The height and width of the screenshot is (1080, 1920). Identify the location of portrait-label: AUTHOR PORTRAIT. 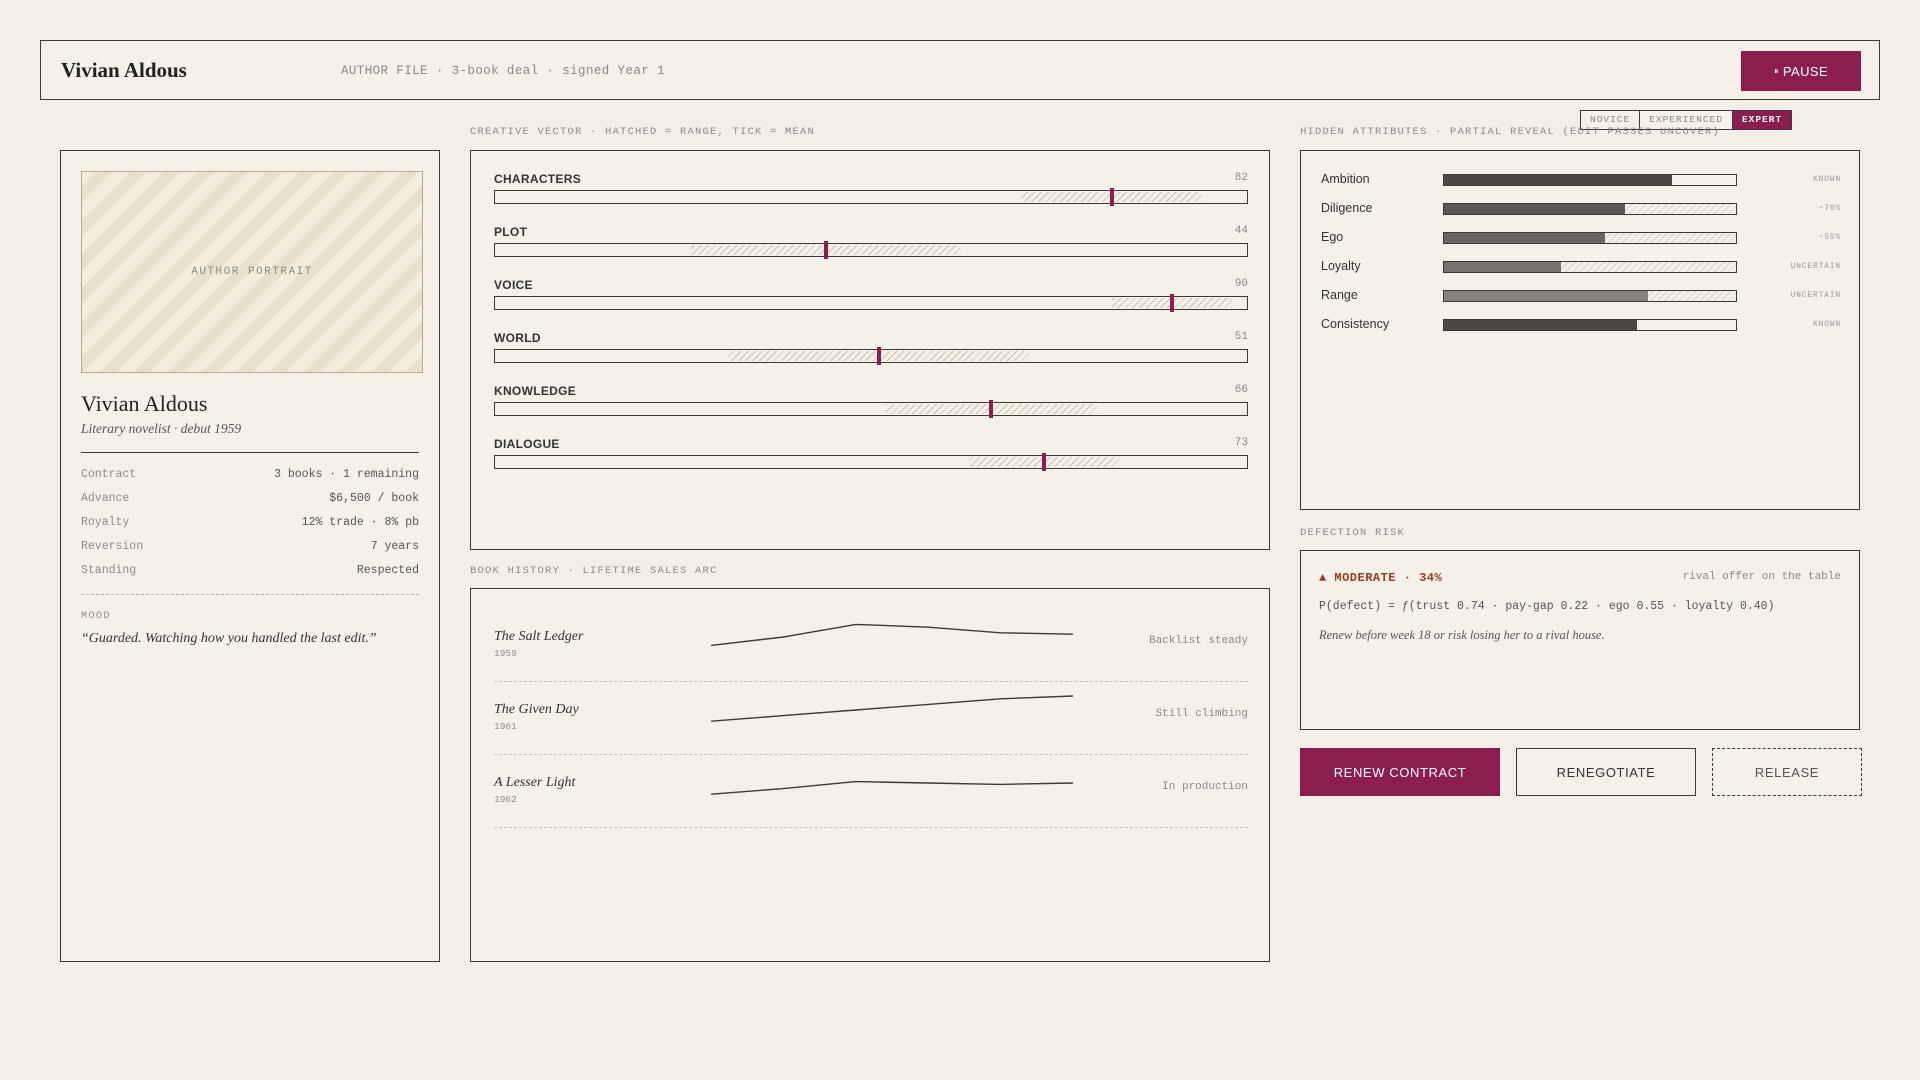
(252, 272).